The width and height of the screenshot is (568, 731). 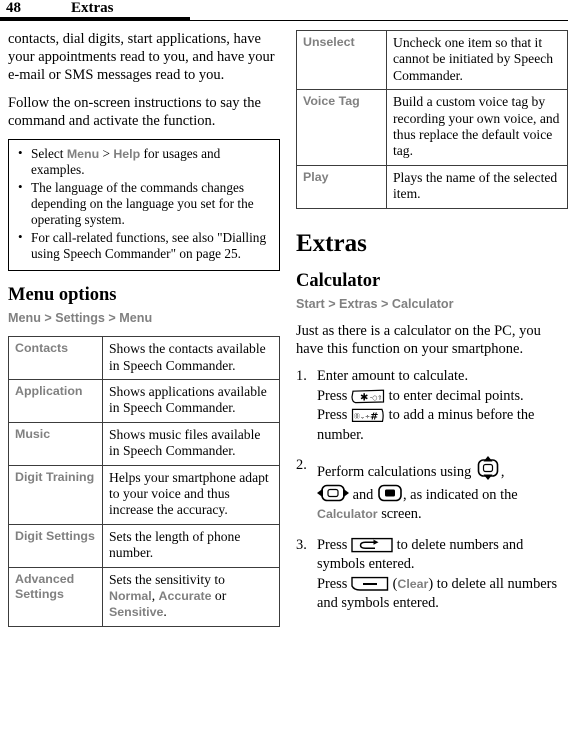 What do you see at coordinates (136, 612) in the screenshot?
I see `ui-term-sensitive: Sensitive` at bounding box center [136, 612].